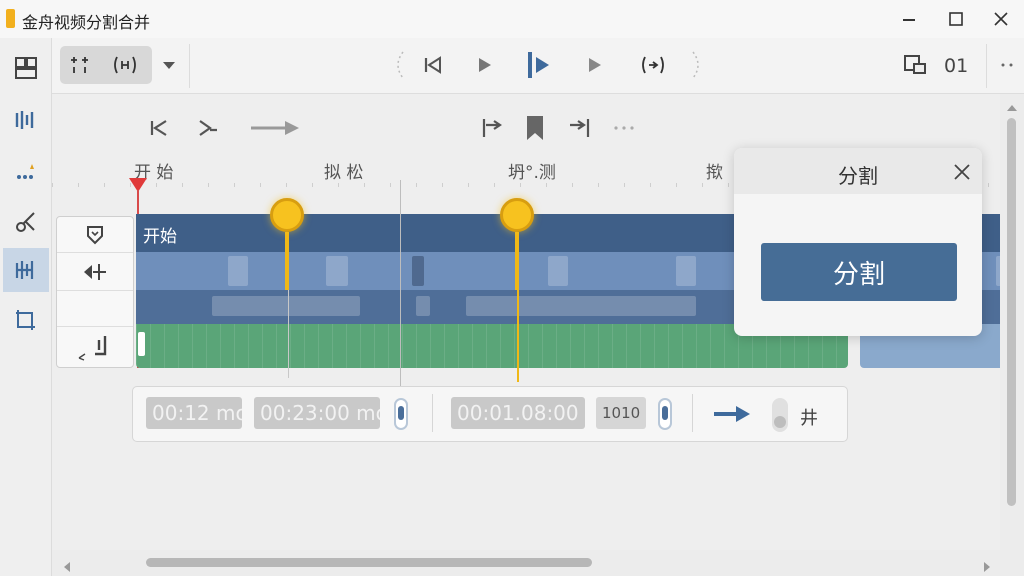 This screenshot has width=1024, height=576. Describe the element at coordinates (369, 562) in the screenshot. I see `horizontal-scroll-thumb` at that location.